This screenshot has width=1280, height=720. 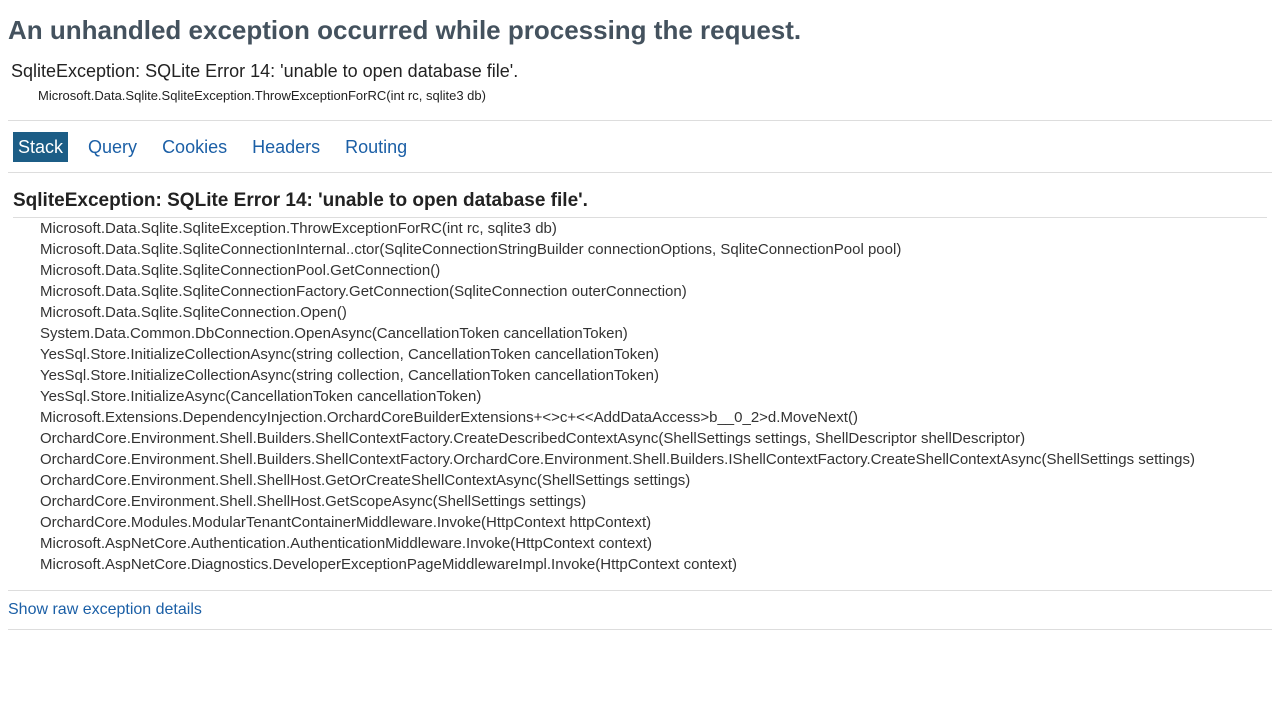 What do you see at coordinates (286, 147) in the screenshot?
I see `tab-headers: Headers` at bounding box center [286, 147].